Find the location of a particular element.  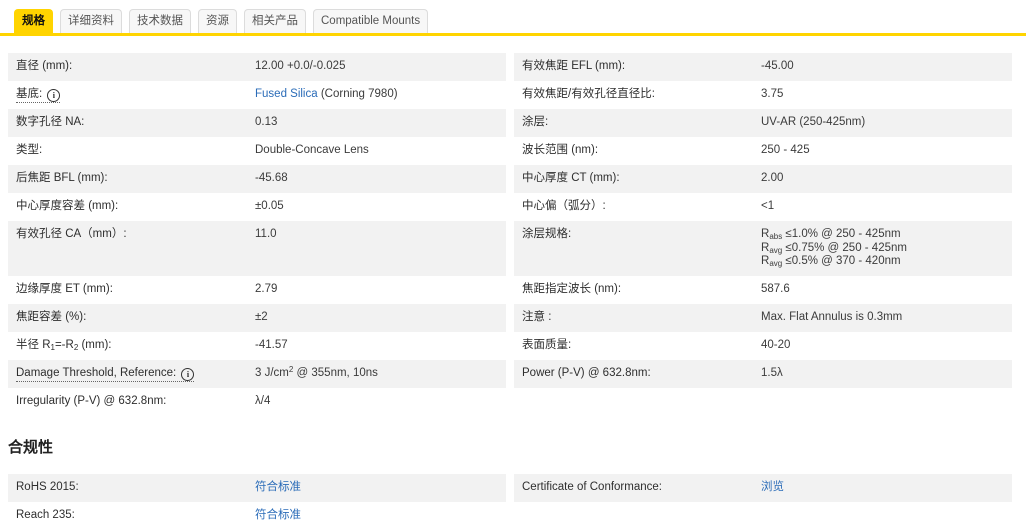

spec-value: -41.57 is located at coordinates (271, 344).